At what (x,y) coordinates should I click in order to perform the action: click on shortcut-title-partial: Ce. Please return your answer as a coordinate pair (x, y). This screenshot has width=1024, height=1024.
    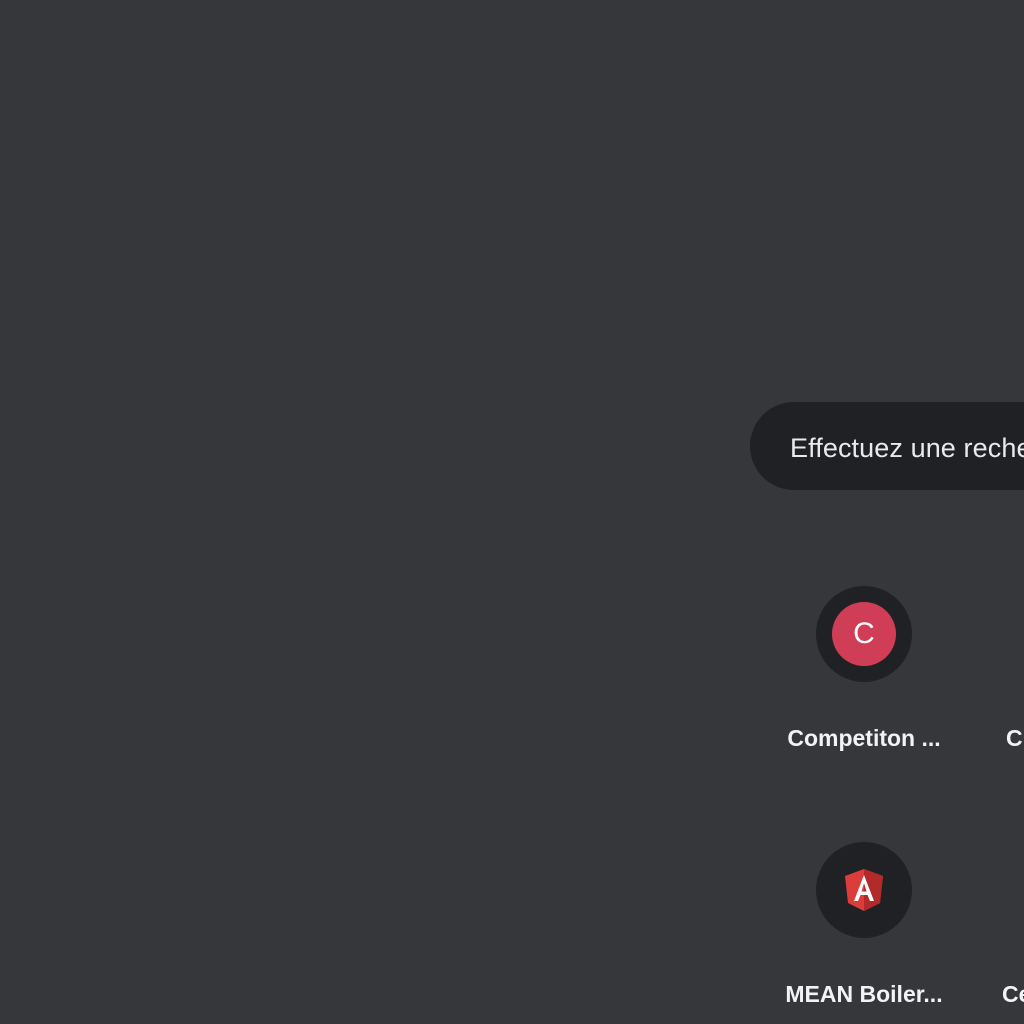
    Looking at the image, I should click on (1013, 994).